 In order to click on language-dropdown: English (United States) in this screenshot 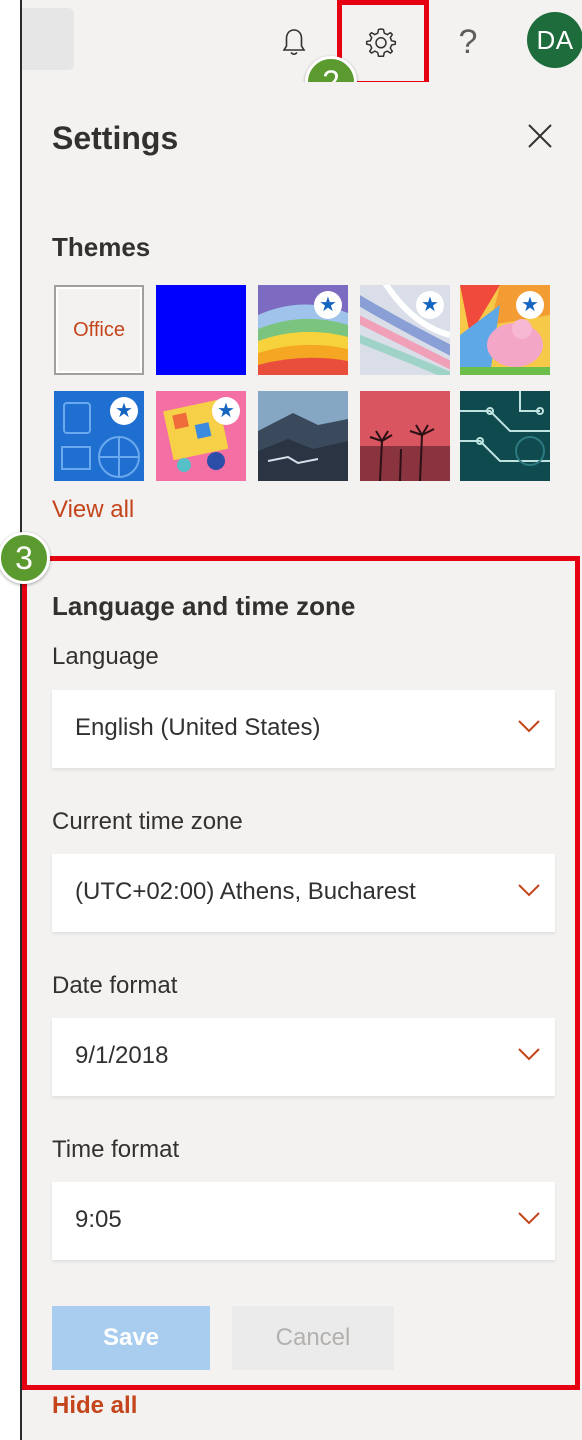, I will do `click(303, 729)`.